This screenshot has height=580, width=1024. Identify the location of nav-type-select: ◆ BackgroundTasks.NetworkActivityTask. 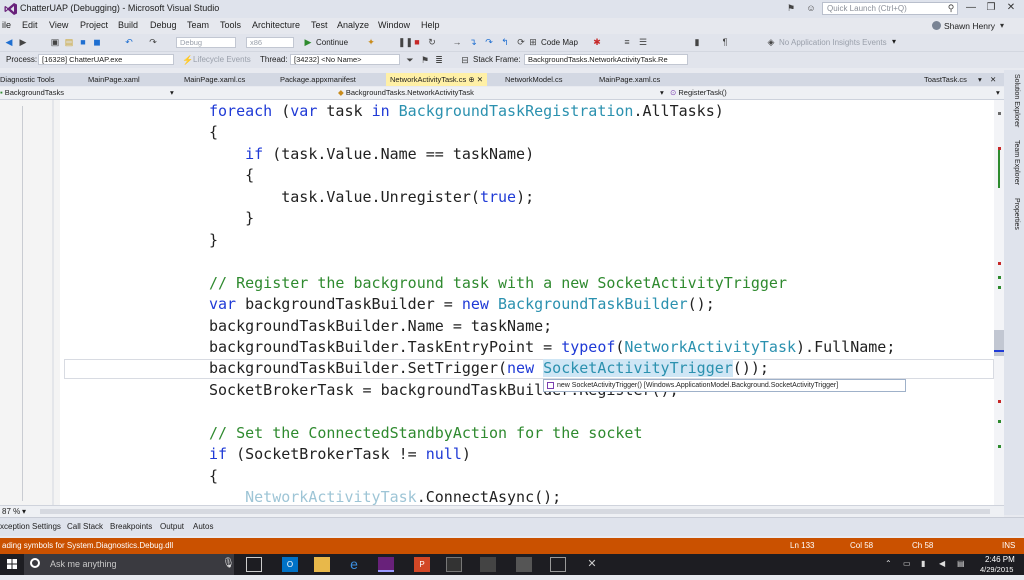
(498, 93).